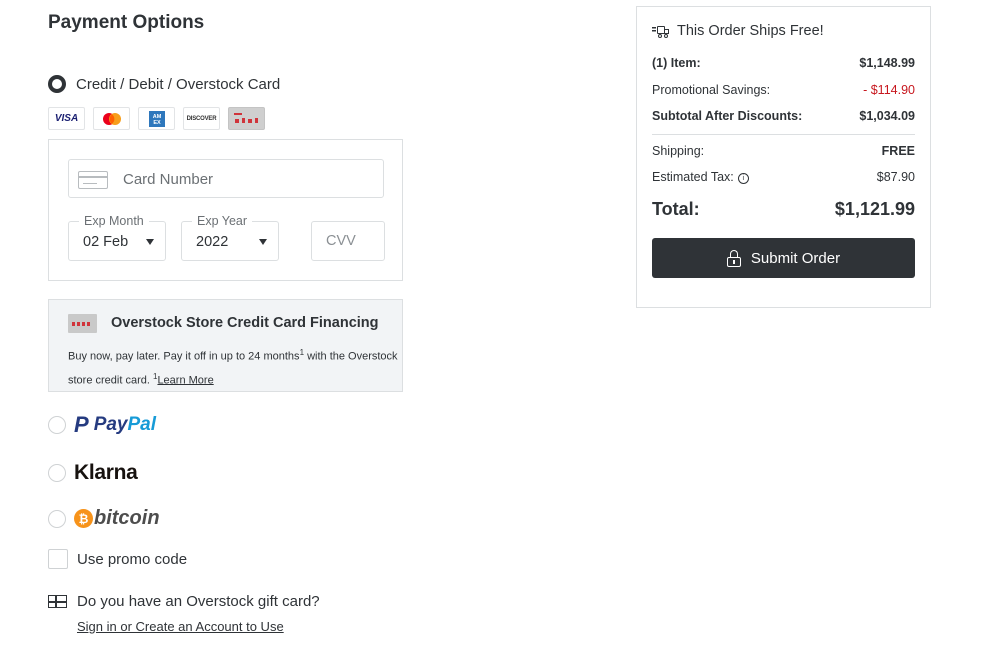 The width and height of the screenshot is (1000, 651). Describe the element at coordinates (783, 63) in the screenshot. I see `item-row: (1) Item: $1,148.99` at that location.